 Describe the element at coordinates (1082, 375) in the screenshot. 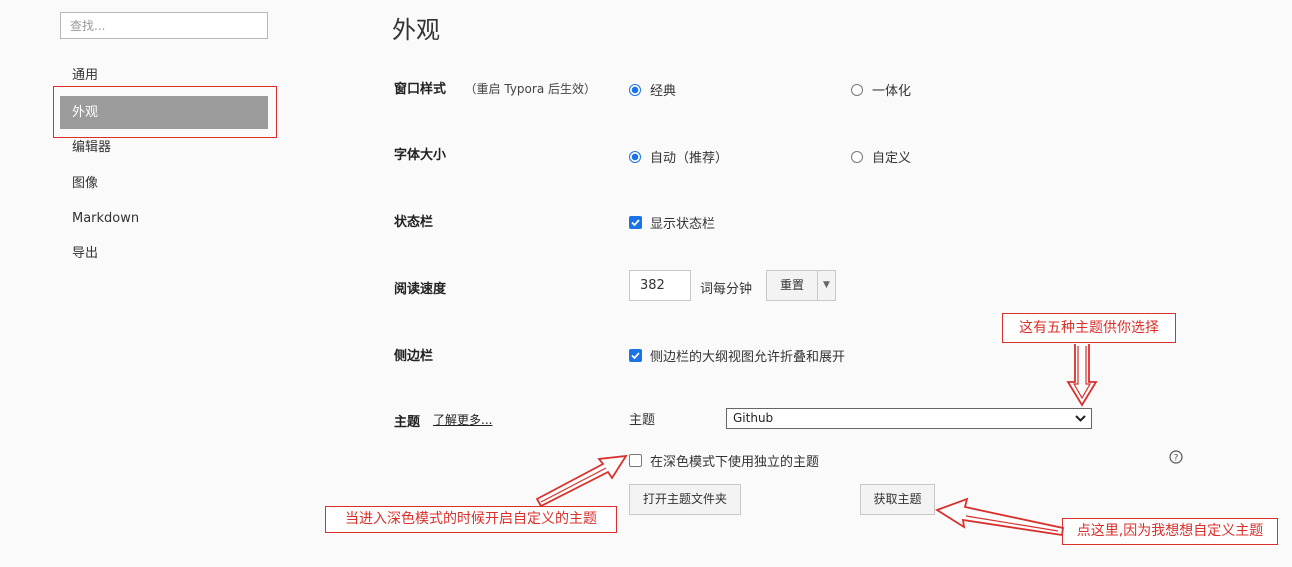

I see `arrow-down-icon` at that location.